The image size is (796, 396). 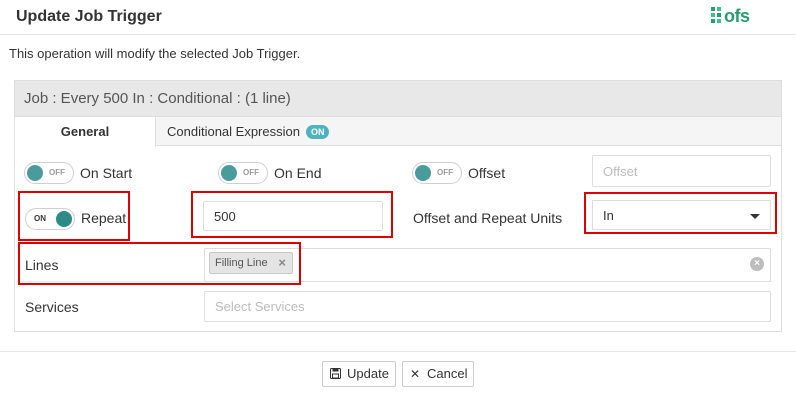 I want to click on tab-general-label: General, so click(x=85, y=131).